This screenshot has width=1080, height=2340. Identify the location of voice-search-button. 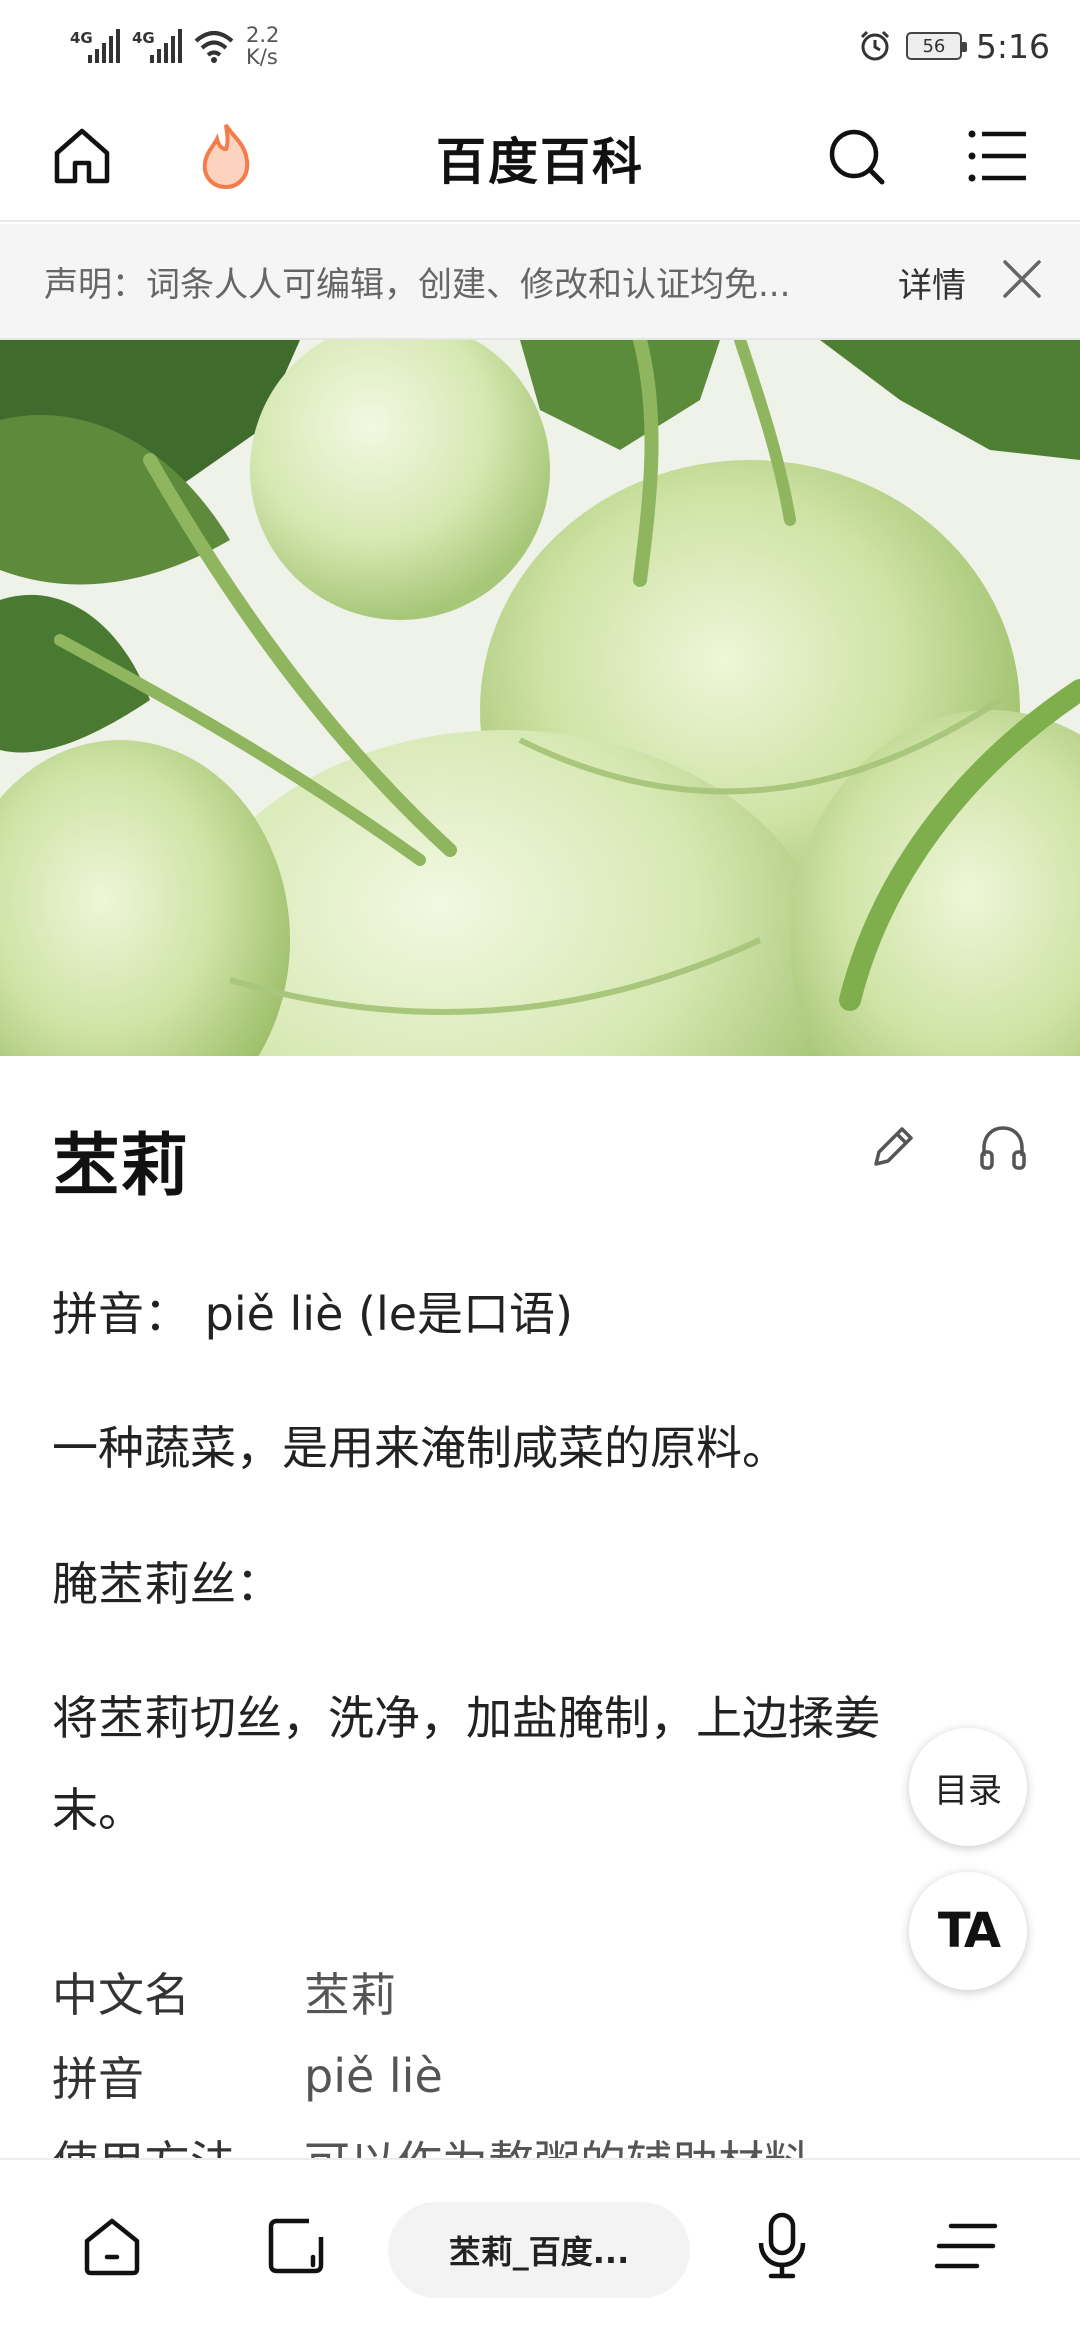
(782, 2246).